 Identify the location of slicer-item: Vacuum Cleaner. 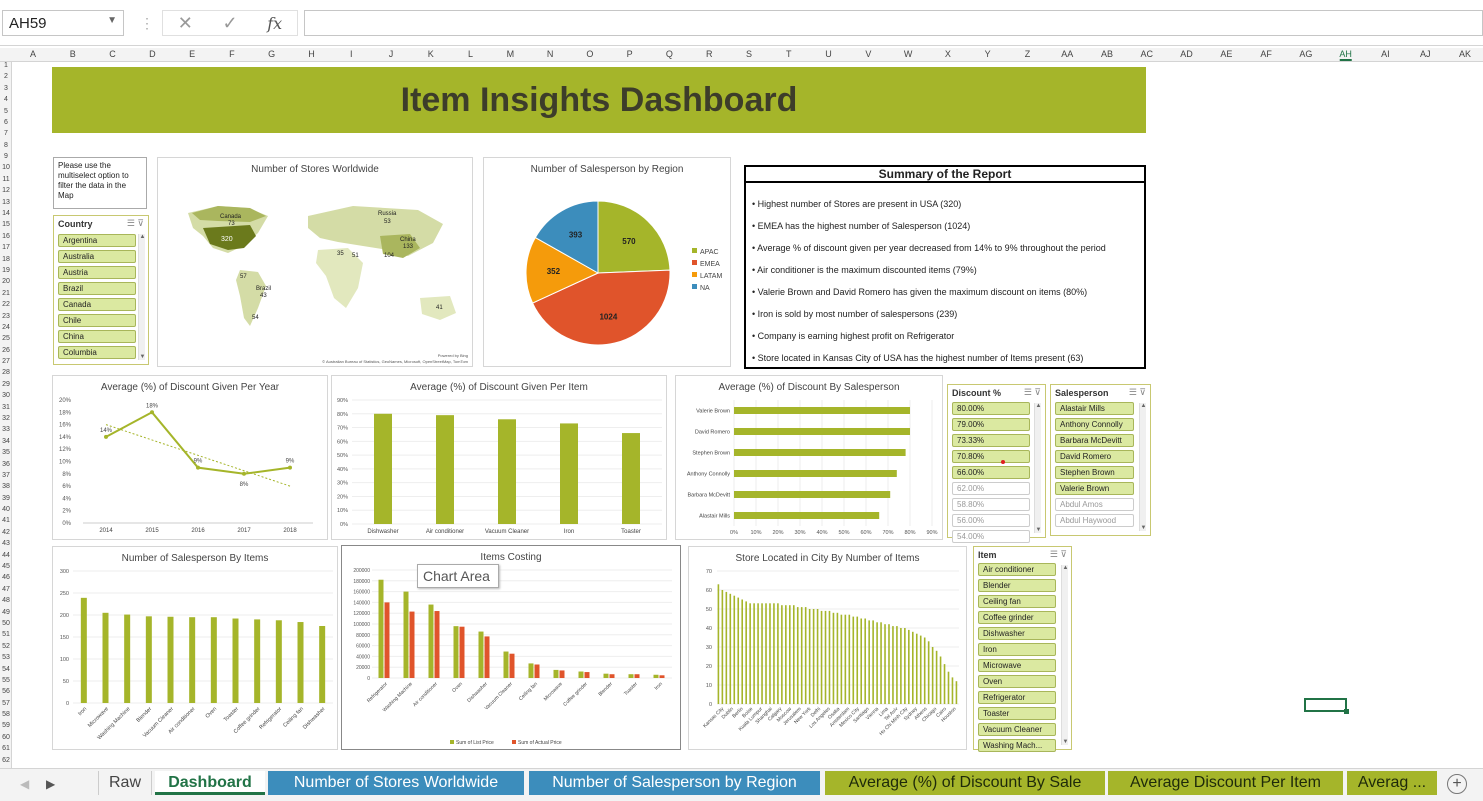
(1017, 729).